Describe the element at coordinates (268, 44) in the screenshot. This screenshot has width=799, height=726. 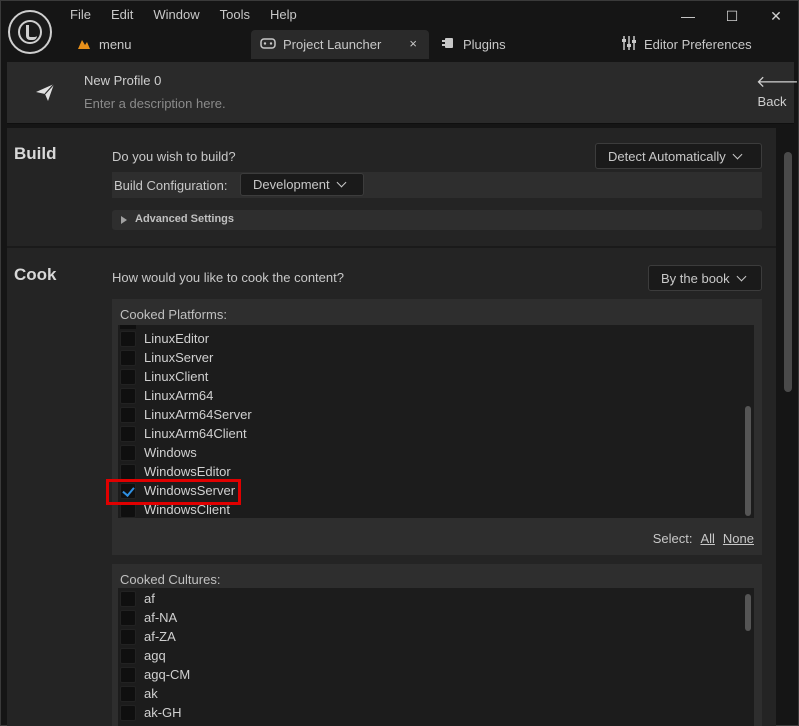
I see `launcher-icon` at that location.